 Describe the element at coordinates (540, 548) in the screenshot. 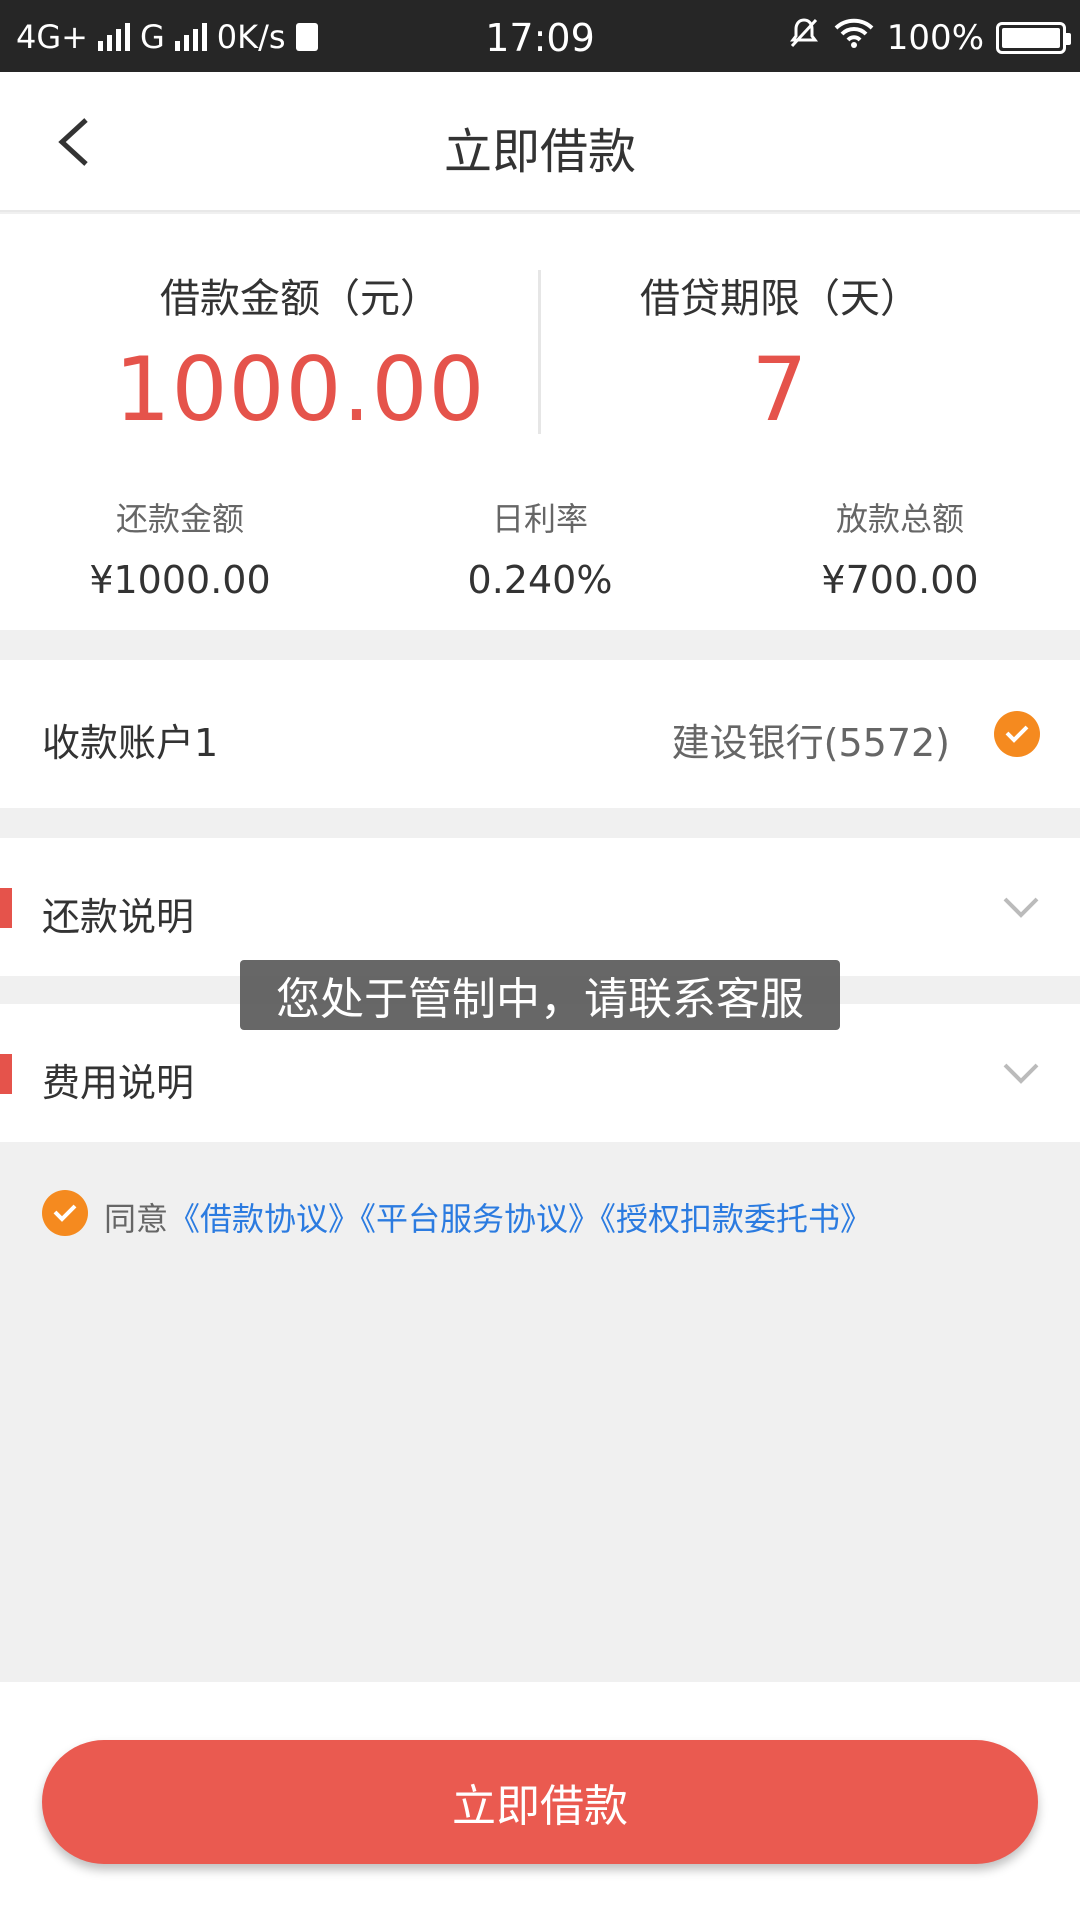

I see `daily-rate-block: 日利率 0.240%` at that location.